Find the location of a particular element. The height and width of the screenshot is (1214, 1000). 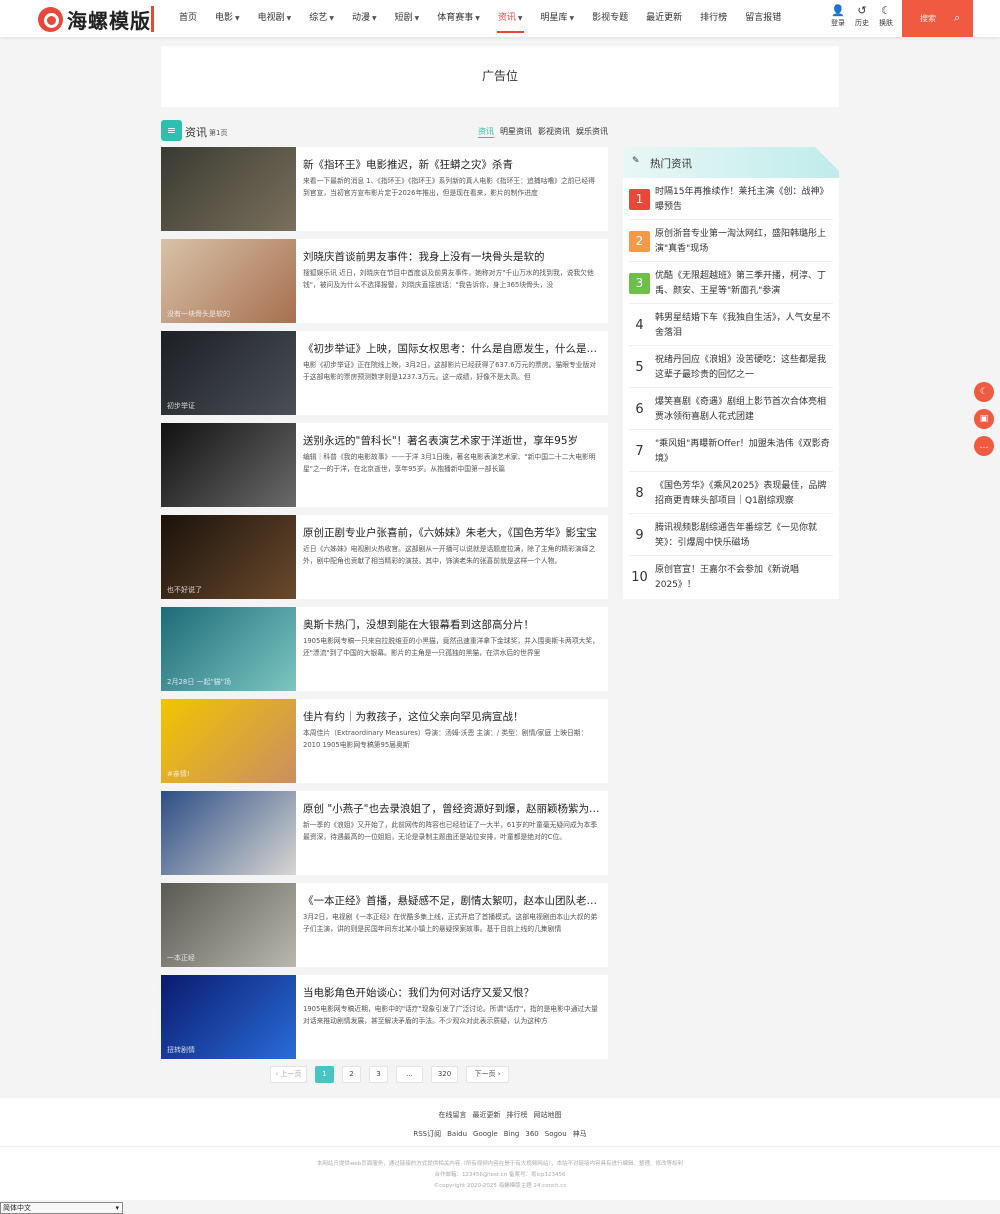

article-thumbnail: 2月28日 一起"猫"场 is located at coordinates (228, 649).